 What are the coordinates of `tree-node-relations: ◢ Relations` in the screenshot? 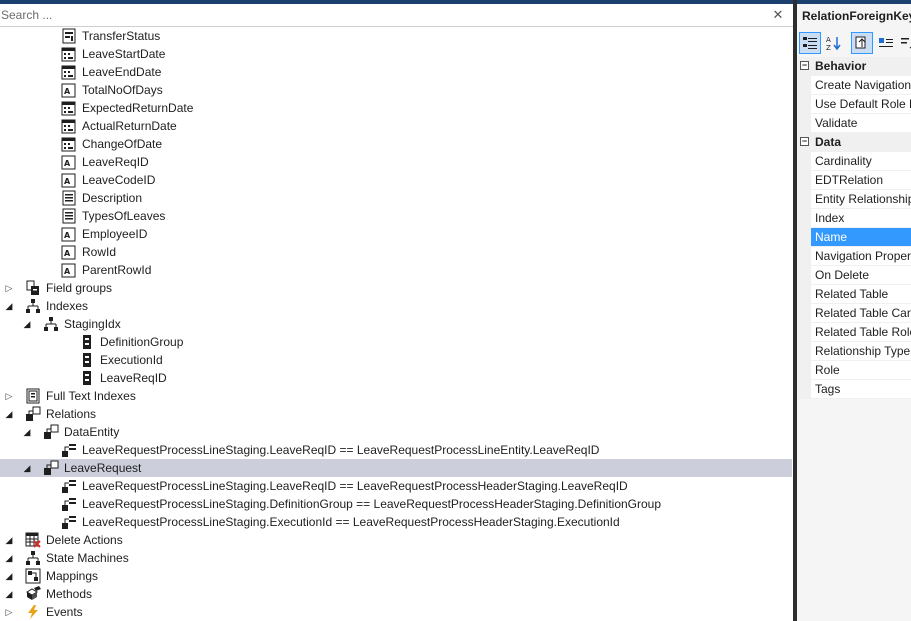 It's located at (396, 414).